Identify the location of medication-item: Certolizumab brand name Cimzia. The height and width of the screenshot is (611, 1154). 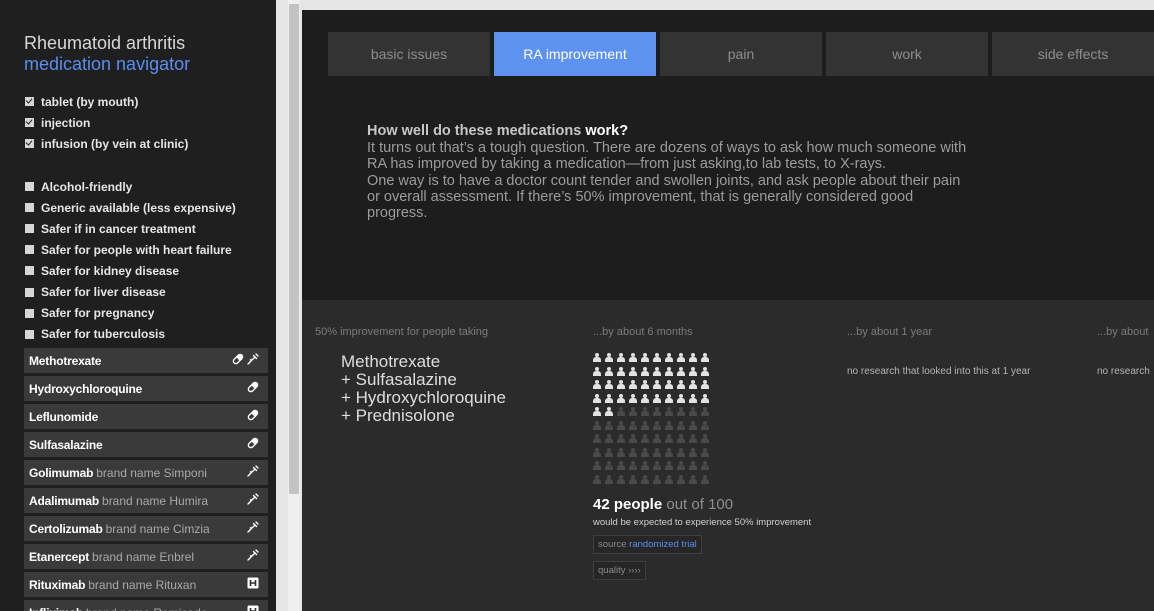
(146, 528).